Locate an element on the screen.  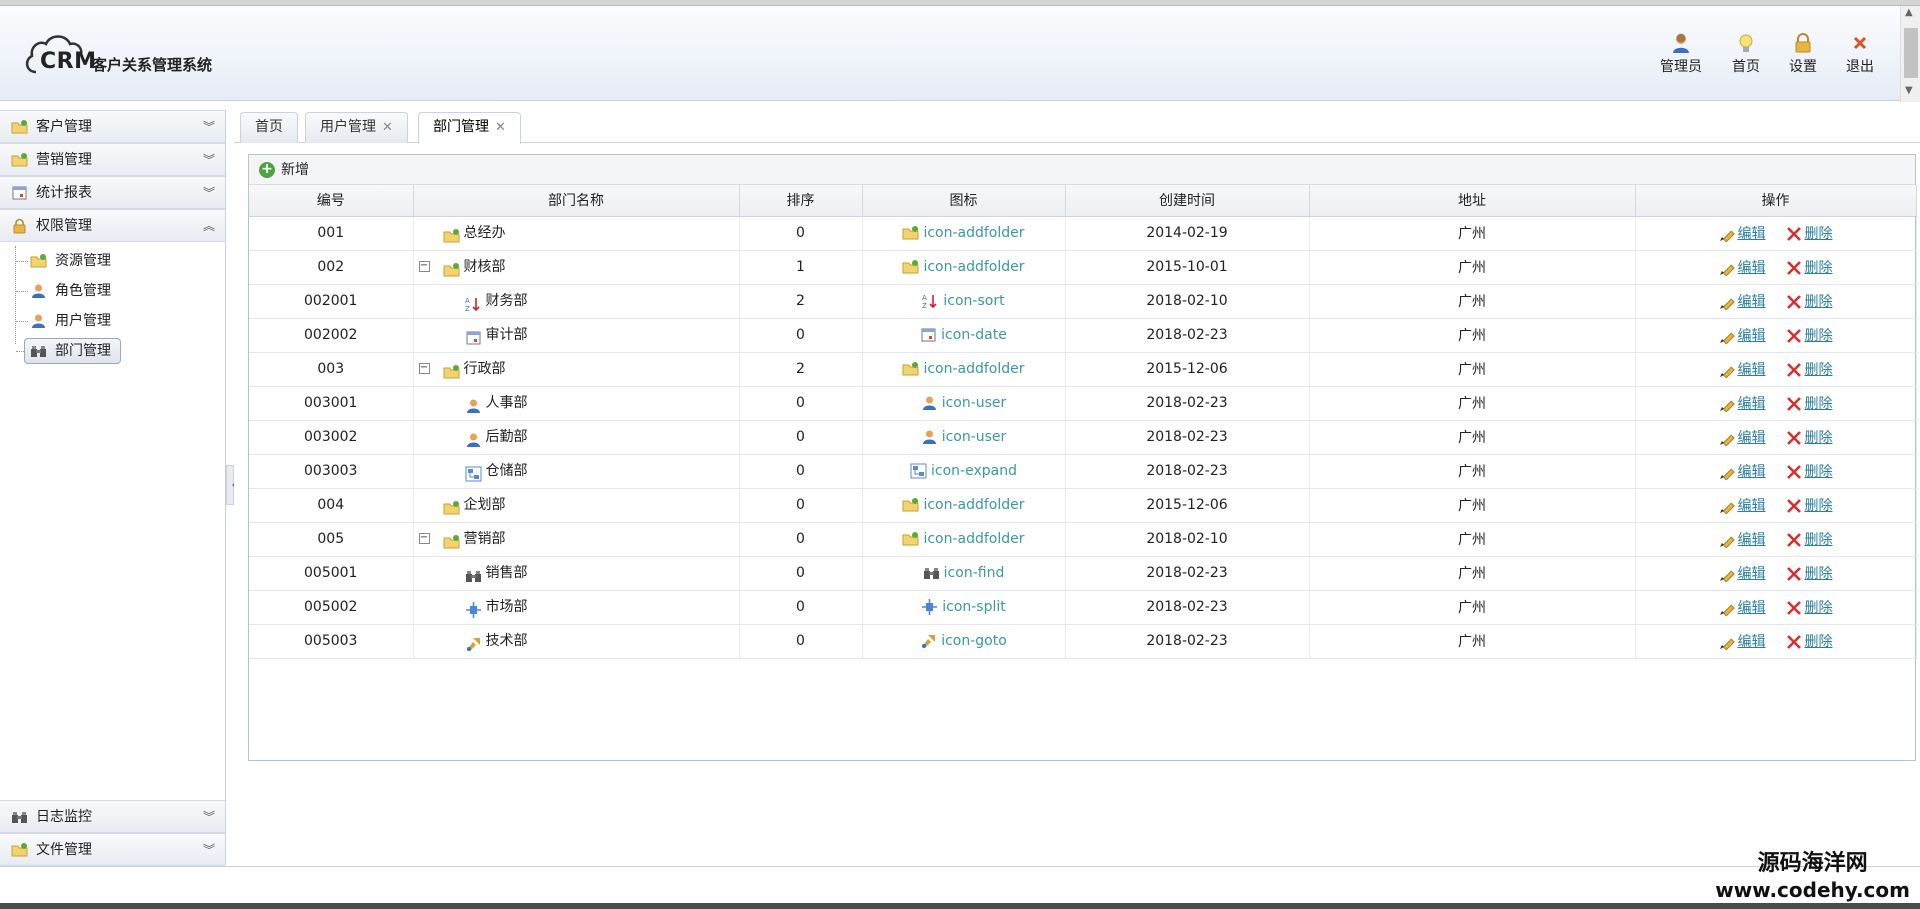
permissions-tree: 资源管理 角色管理 用户管理 部门管理 is located at coordinates (112, 303).